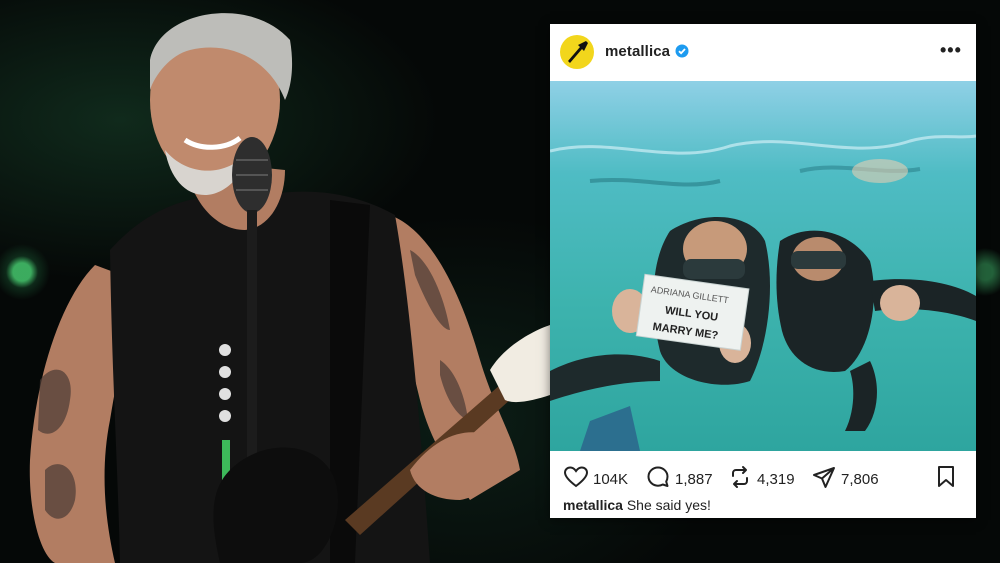  What do you see at coordinates (637, 51) in the screenshot?
I see `post-username: metallica` at bounding box center [637, 51].